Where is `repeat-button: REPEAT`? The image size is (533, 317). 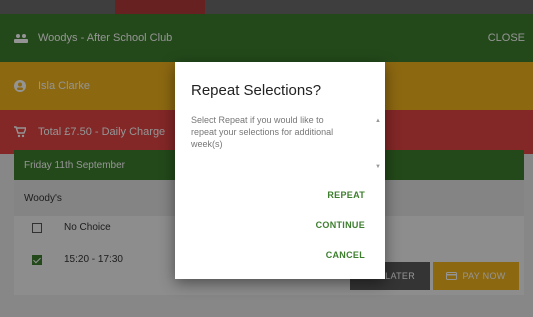 repeat-button: REPEAT is located at coordinates (346, 195).